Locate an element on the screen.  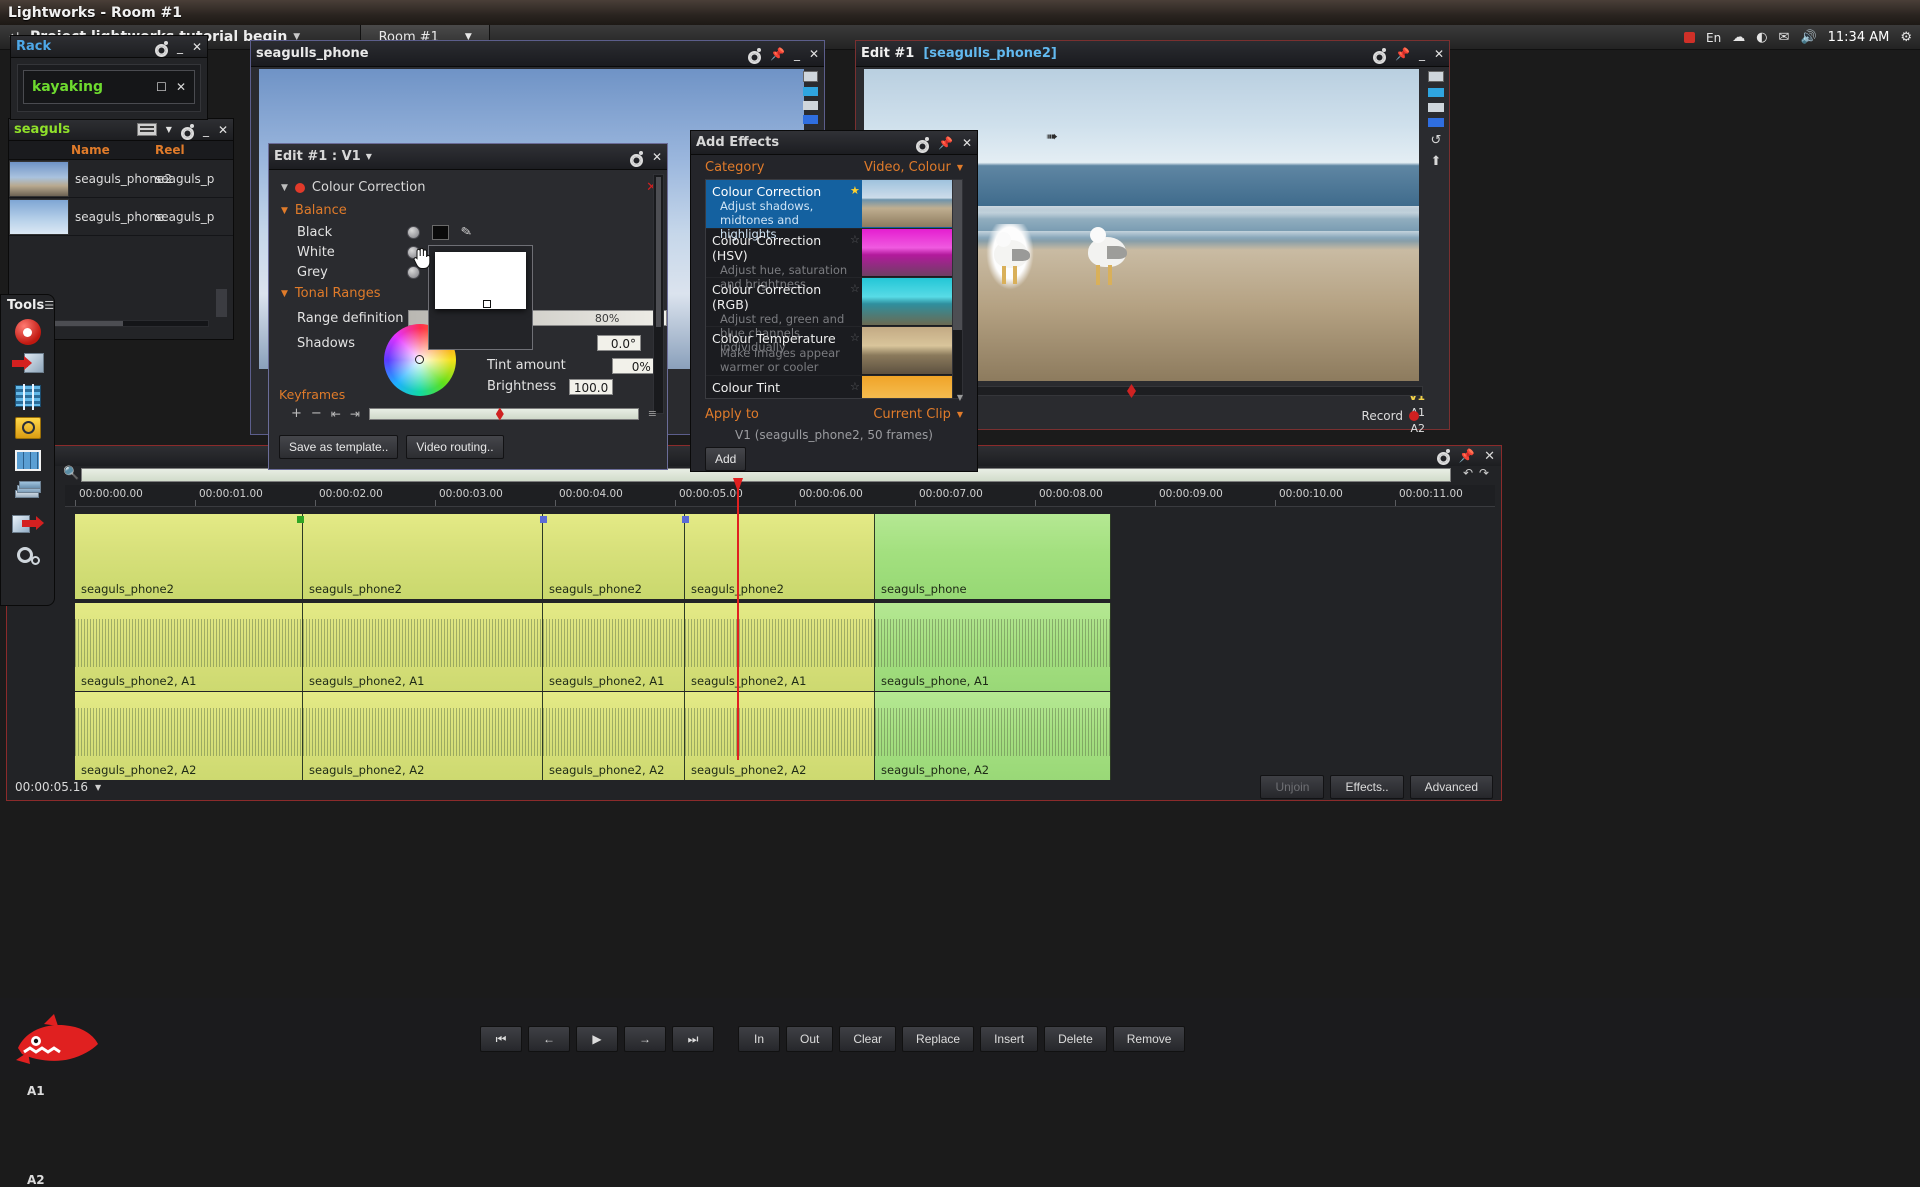
timeline-clip: seaguls_phone2, A2 is located at coordinates (423, 736).